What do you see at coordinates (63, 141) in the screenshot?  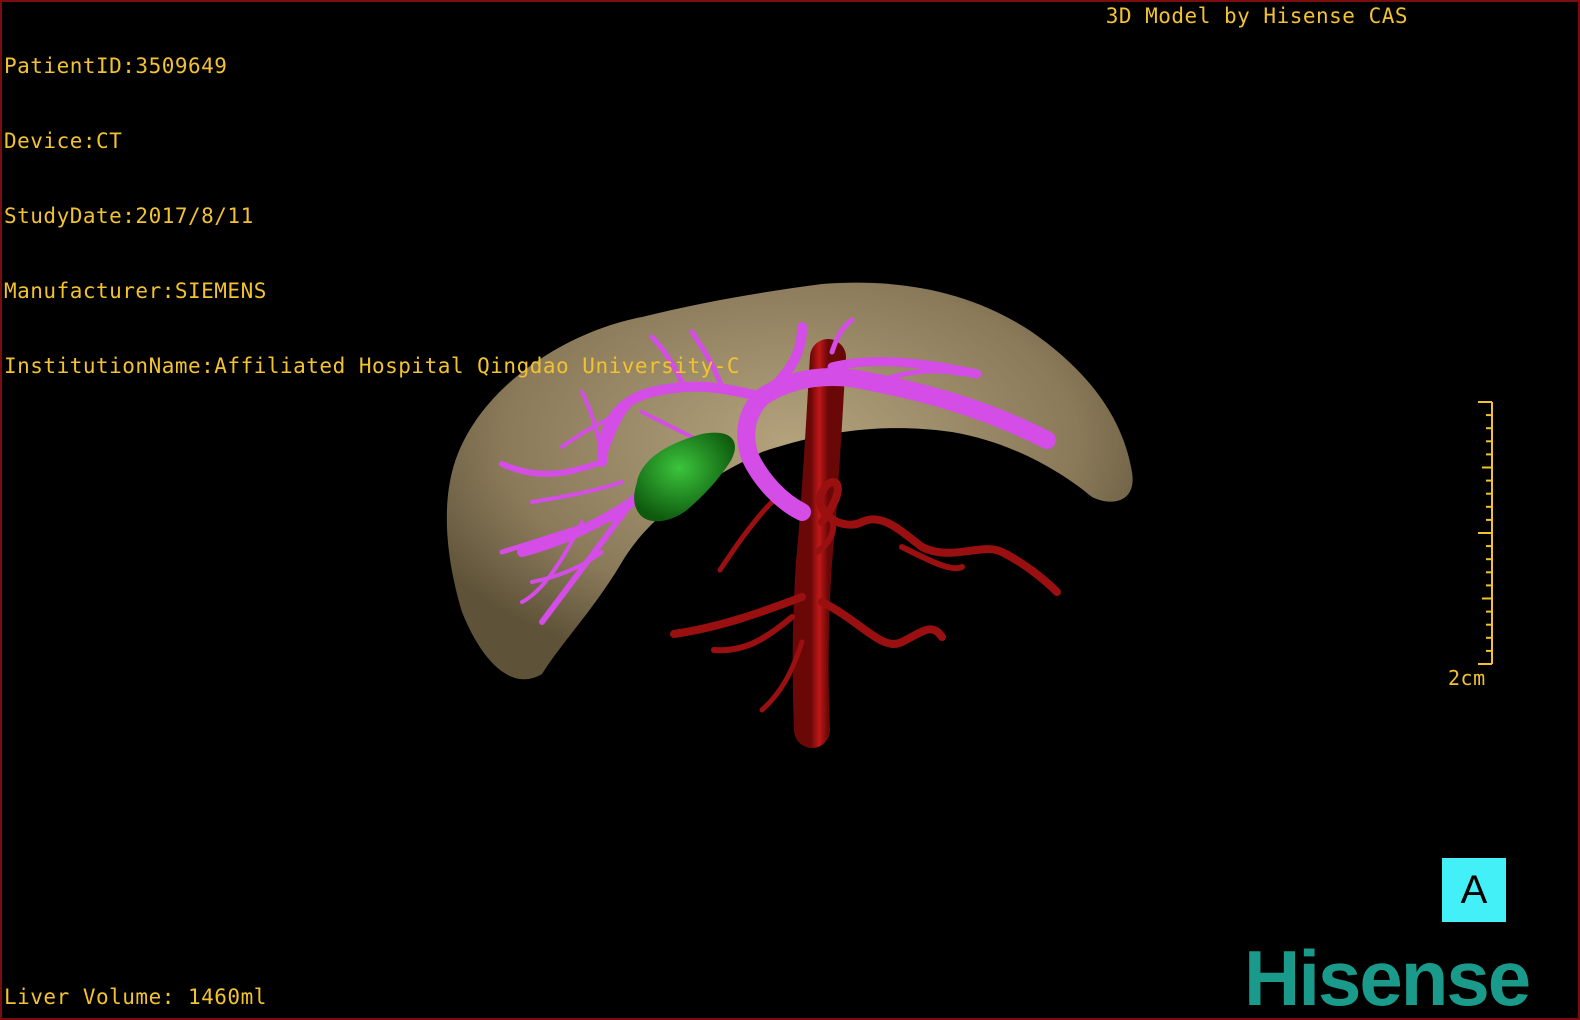 I see `device: Device:CT` at bounding box center [63, 141].